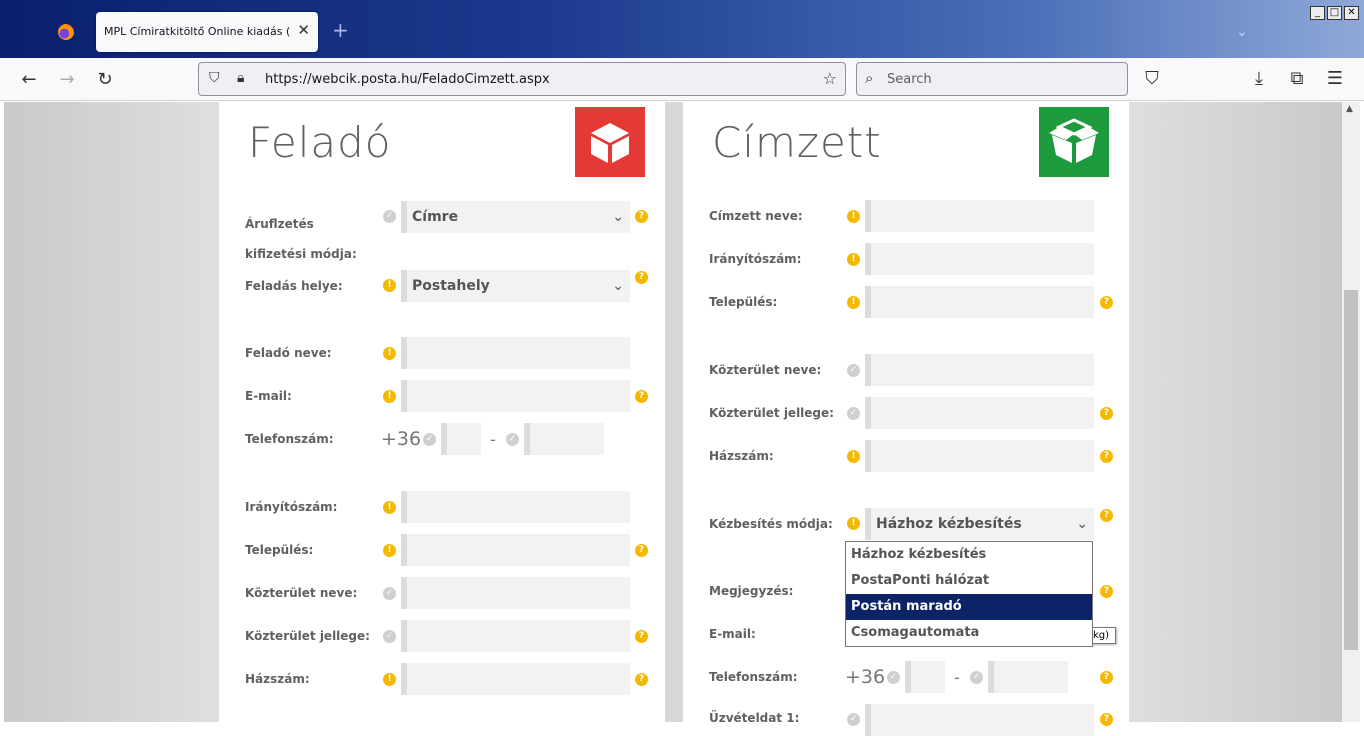 This screenshot has height=736, width=1364. Describe the element at coordinates (1259, 79) in the screenshot. I see `downloads-icon: ⤓` at that location.